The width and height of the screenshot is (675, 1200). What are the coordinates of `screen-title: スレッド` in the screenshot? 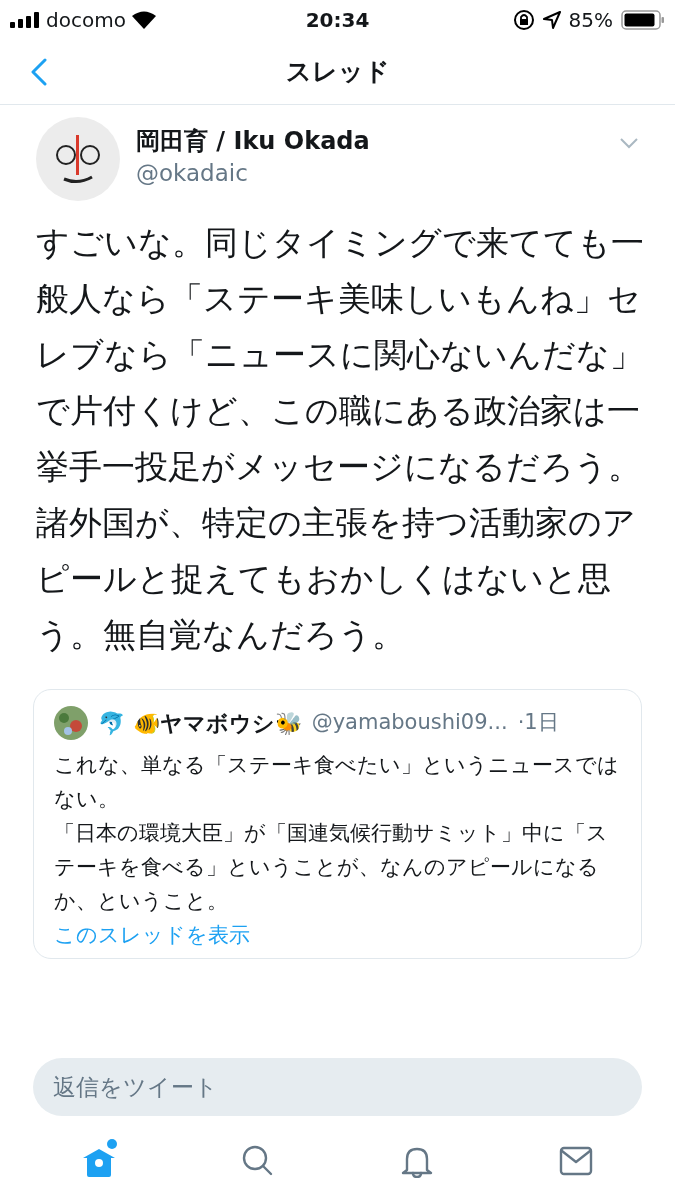 It's located at (337, 72).